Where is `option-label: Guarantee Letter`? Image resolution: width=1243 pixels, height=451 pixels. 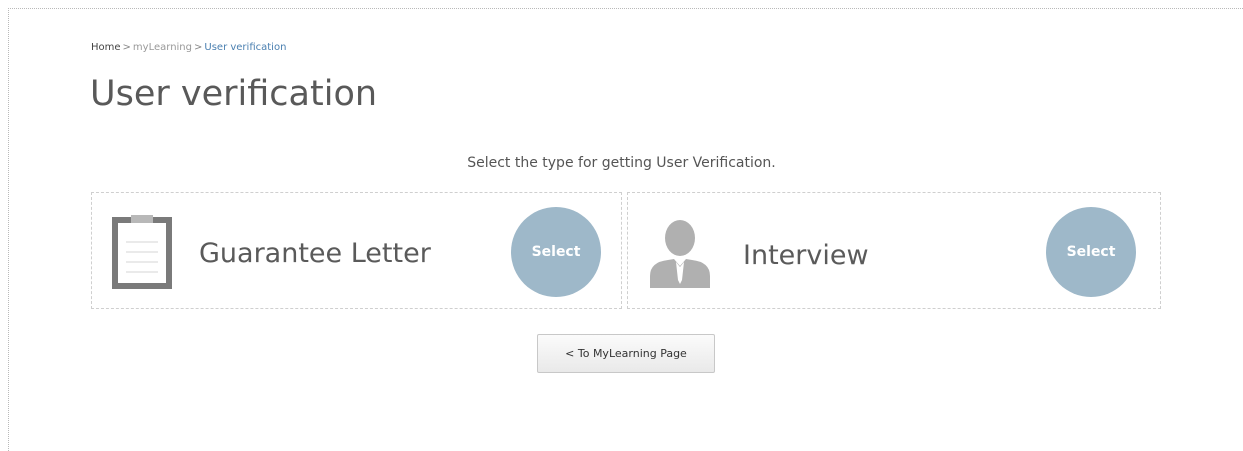 option-label: Guarantee Letter is located at coordinates (315, 253).